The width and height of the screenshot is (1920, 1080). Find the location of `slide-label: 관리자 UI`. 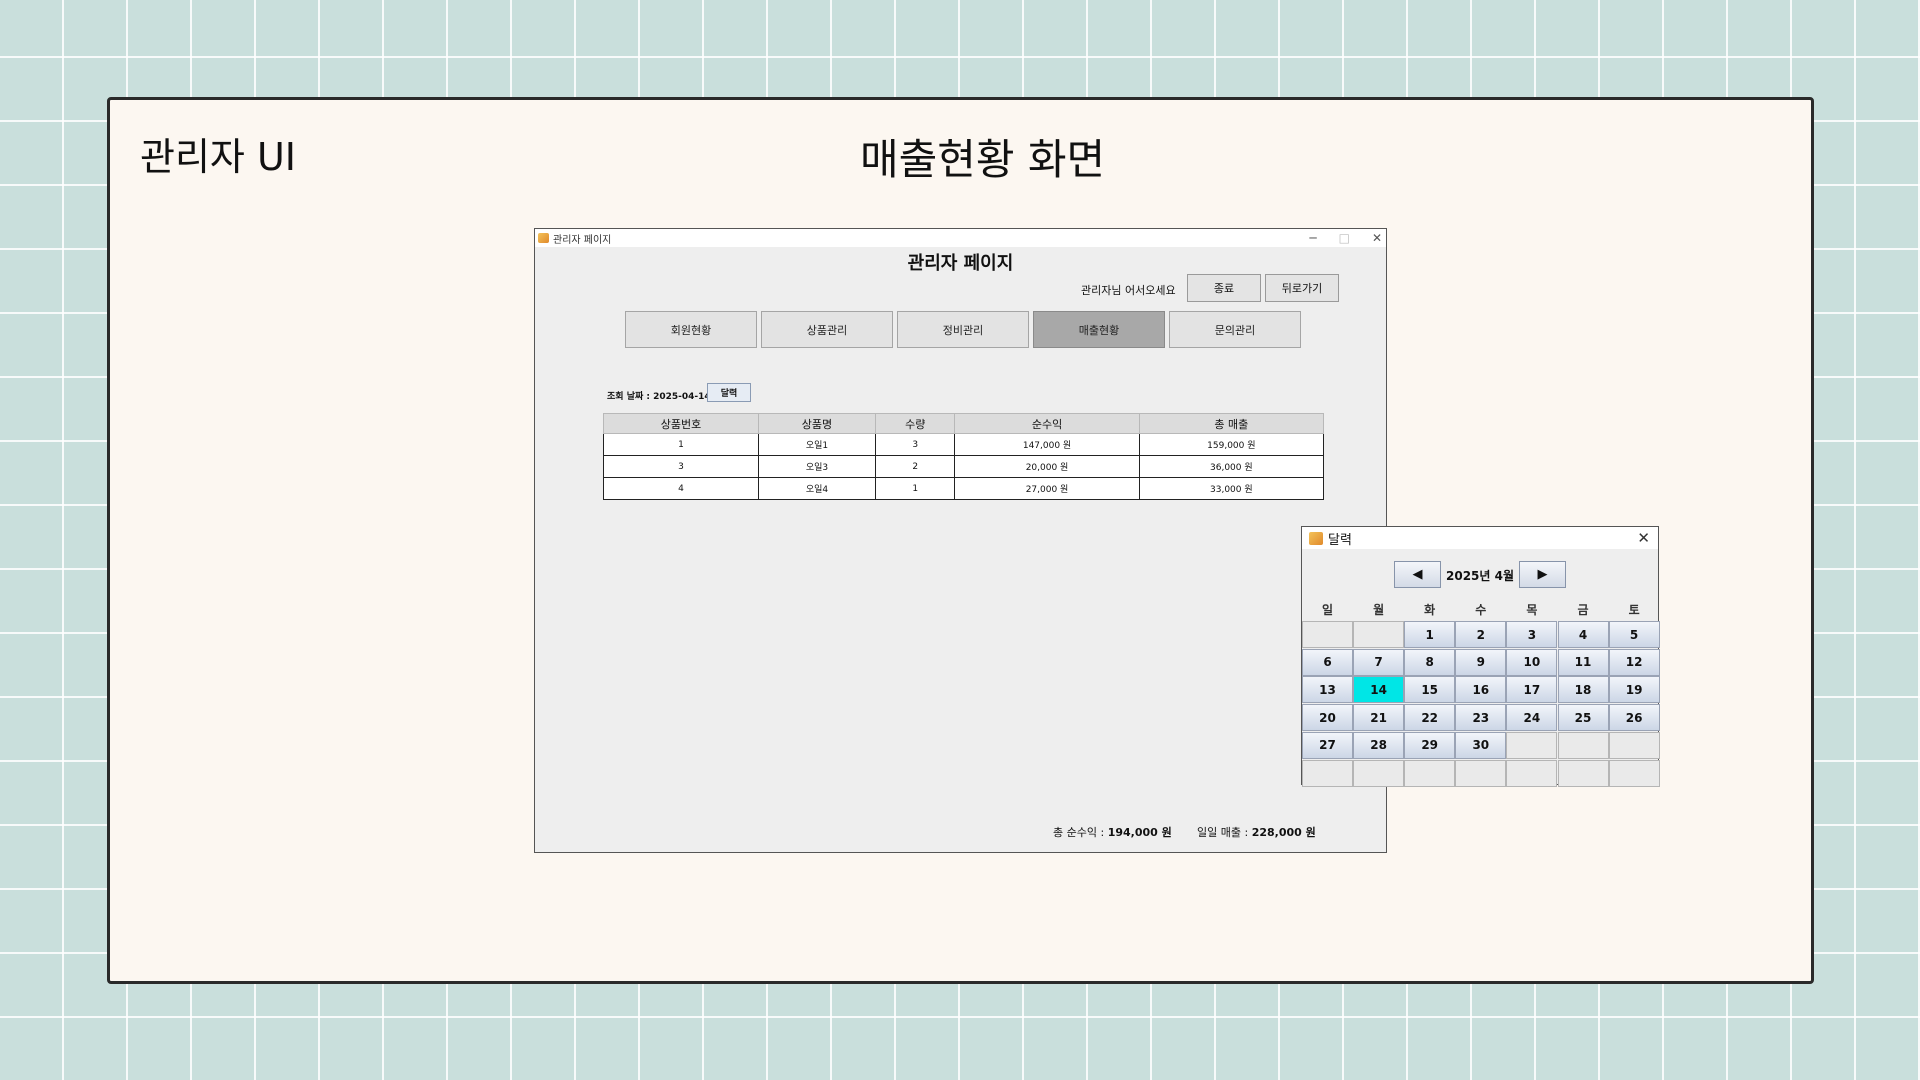

slide-label: 관리자 UI is located at coordinates (218, 157).